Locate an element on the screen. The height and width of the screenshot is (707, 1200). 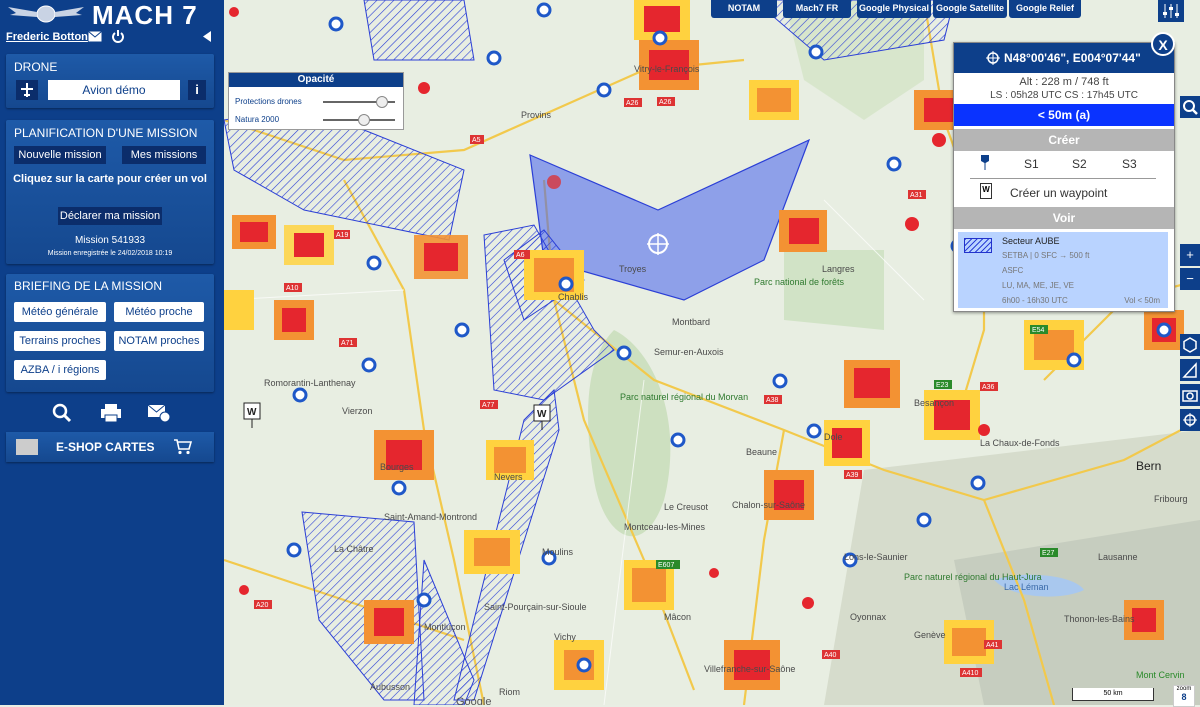
mission-title: PLANIFICATION D'UNE MISSION is located at coordinates (106, 133).